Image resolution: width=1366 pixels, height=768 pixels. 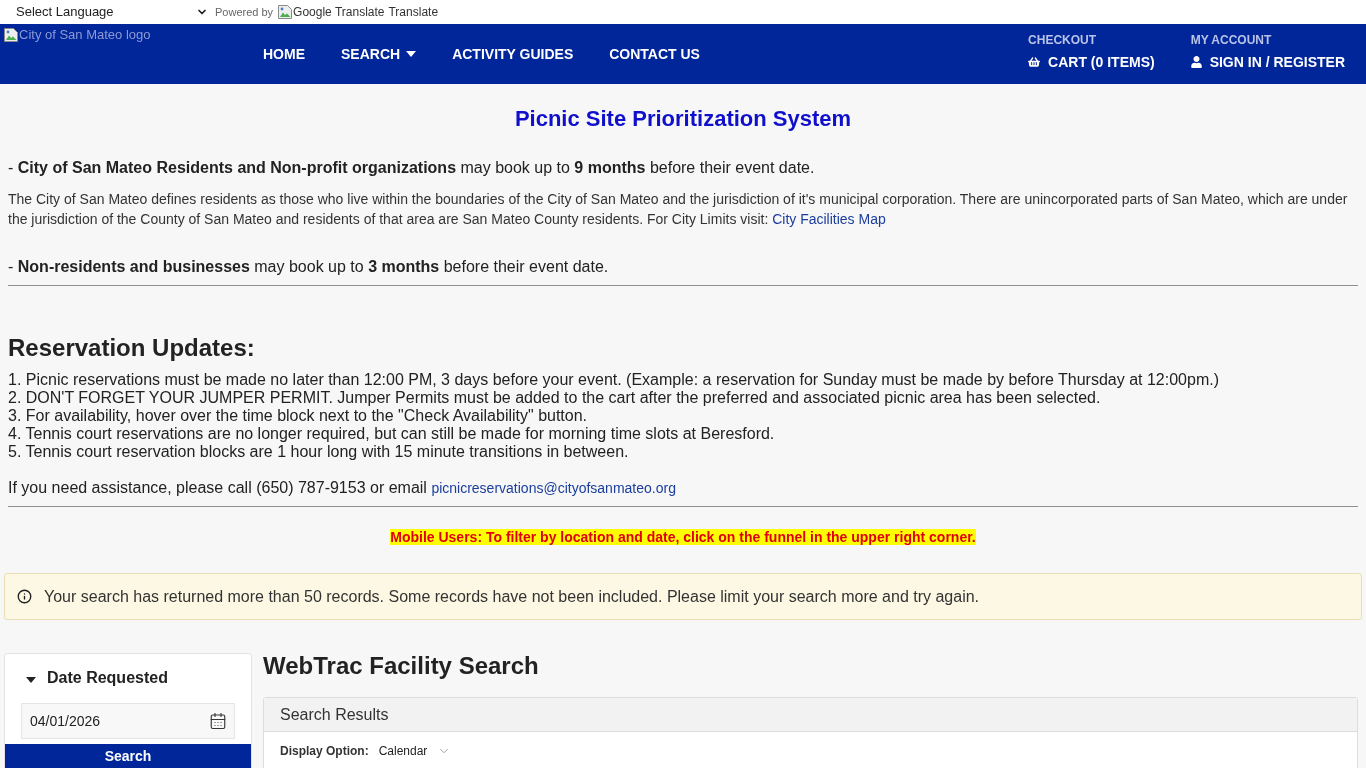 I want to click on info-icon, so click(x=24, y=596).